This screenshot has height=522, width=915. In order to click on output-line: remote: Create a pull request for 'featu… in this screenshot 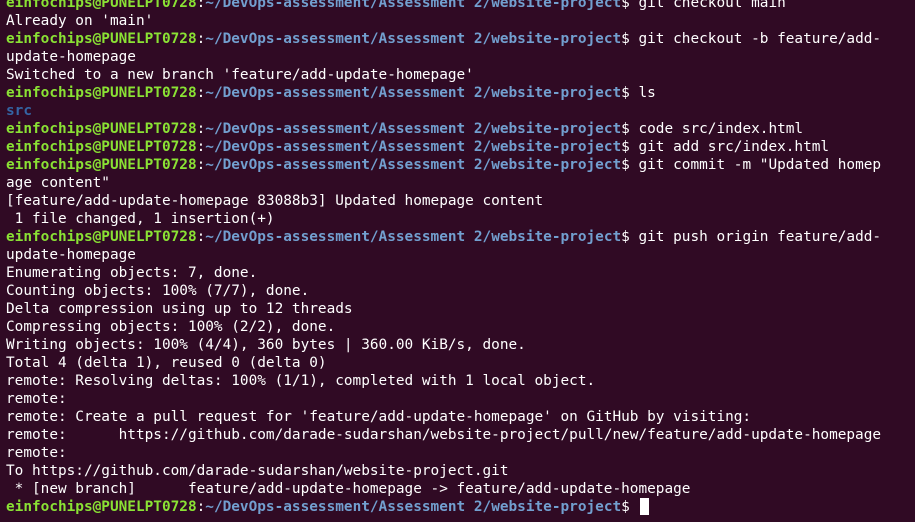, I will do `click(460, 417)`.